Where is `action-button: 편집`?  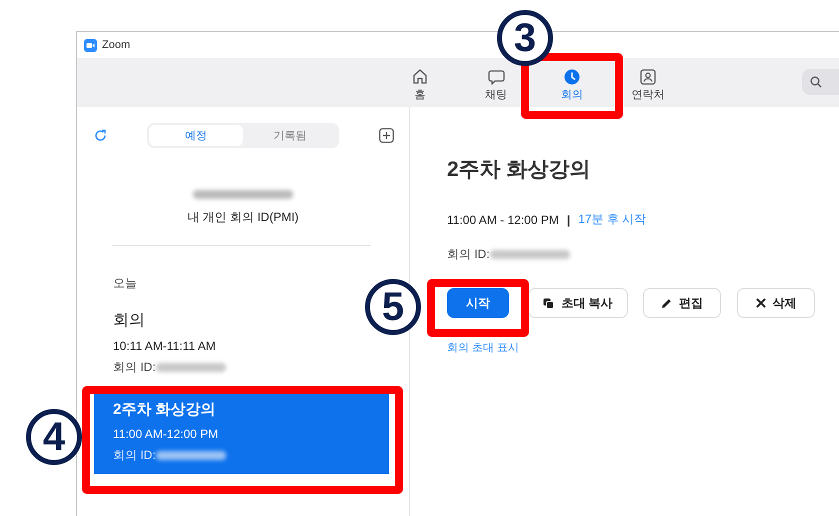
action-button: 편집 is located at coordinates (682, 303).